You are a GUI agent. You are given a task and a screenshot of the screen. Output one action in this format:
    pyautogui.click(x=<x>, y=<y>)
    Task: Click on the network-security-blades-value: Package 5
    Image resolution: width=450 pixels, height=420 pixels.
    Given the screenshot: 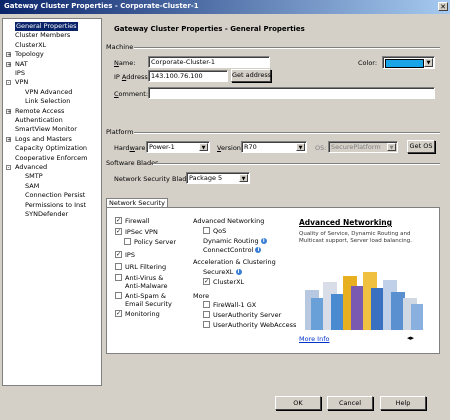 What is the action you would take?
    pyautogui.click(x=206, y=178)
    